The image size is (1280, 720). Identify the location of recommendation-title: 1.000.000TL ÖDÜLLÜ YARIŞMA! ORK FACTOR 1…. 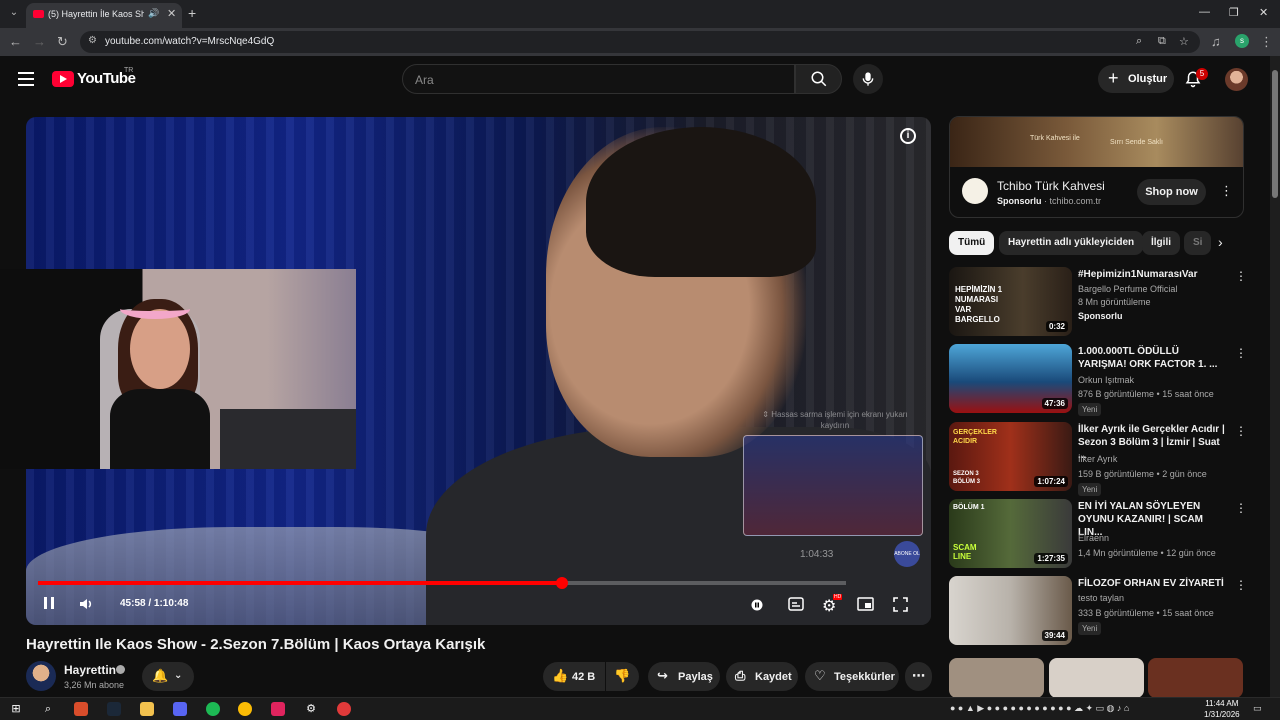
(1153, 358).